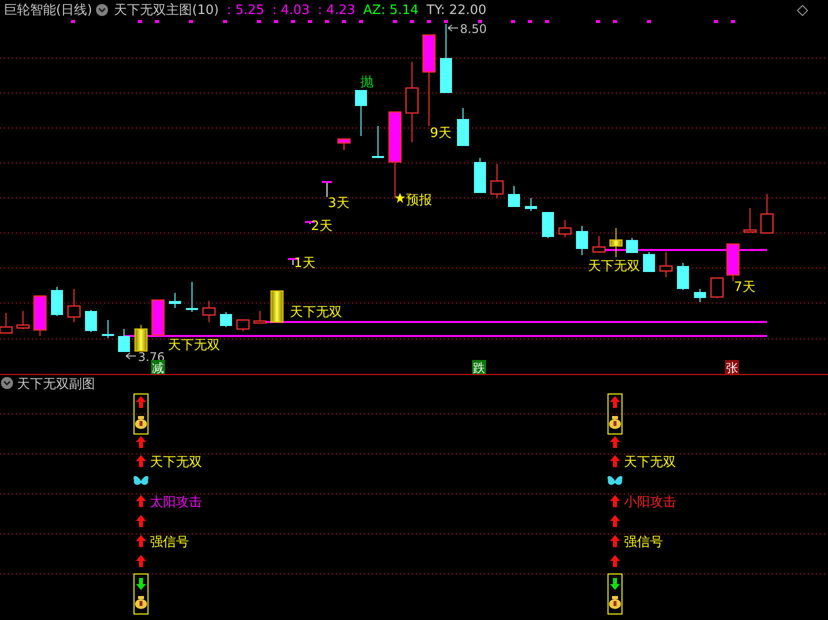 The width and height of the screenshot is (828, 620). What do you see at coordinates (166, 10) in the screenshot?
I see `indicator-title: 天下无双主图(10)` at bounding box center [166, 10].